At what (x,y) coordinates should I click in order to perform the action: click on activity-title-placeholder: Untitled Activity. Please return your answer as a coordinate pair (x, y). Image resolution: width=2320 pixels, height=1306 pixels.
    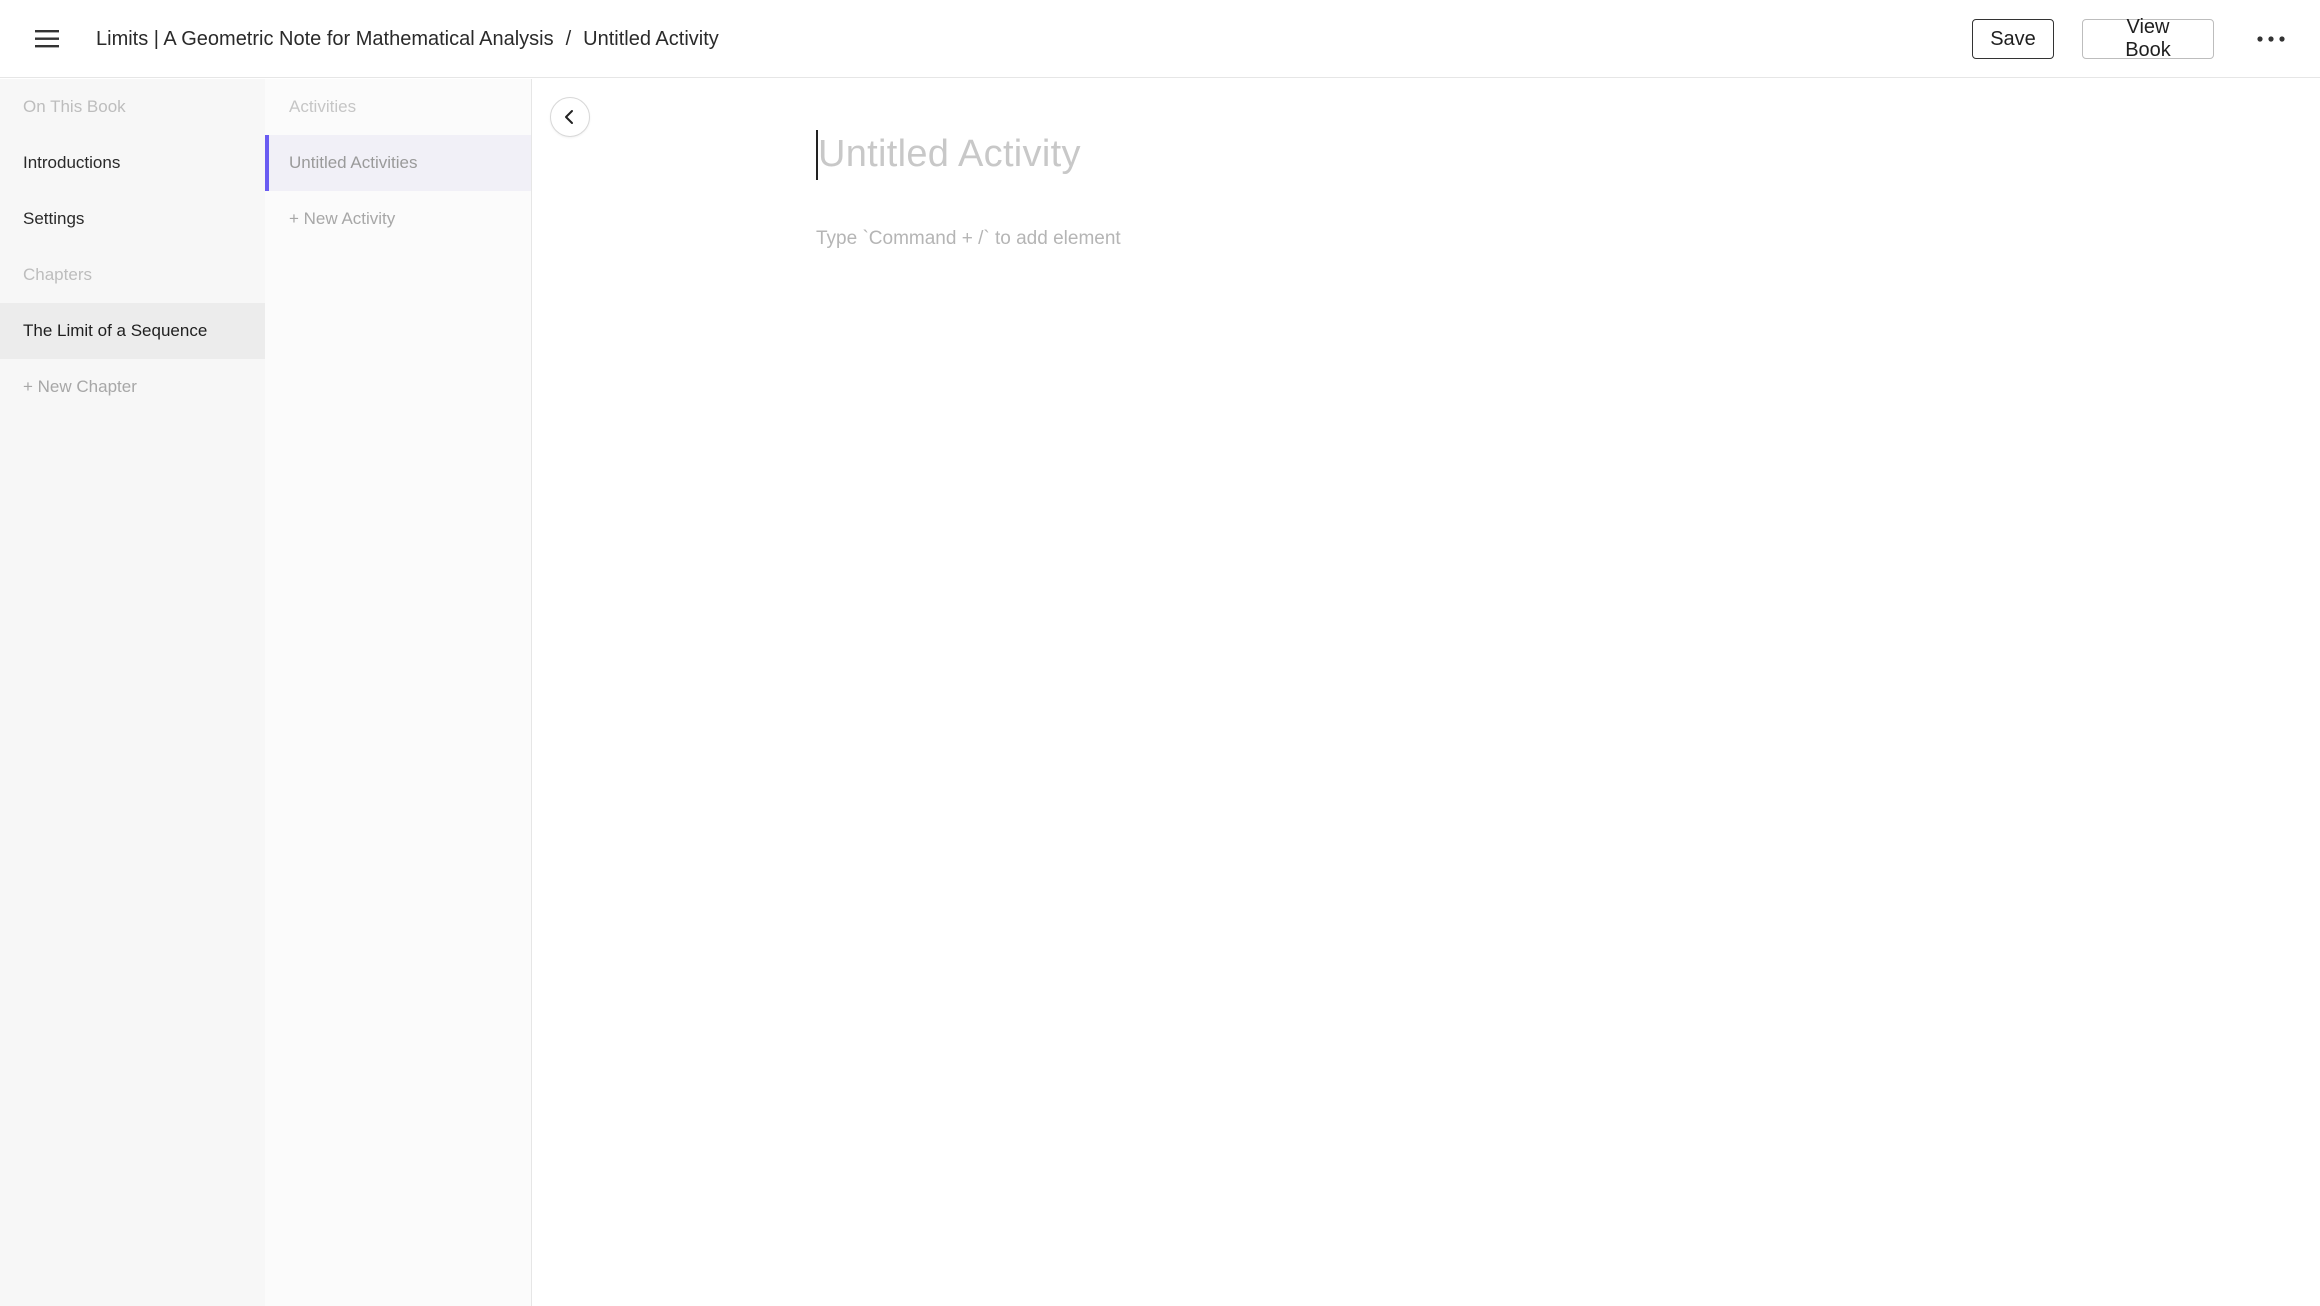
    Looking at the image, I should click on (949, 154).